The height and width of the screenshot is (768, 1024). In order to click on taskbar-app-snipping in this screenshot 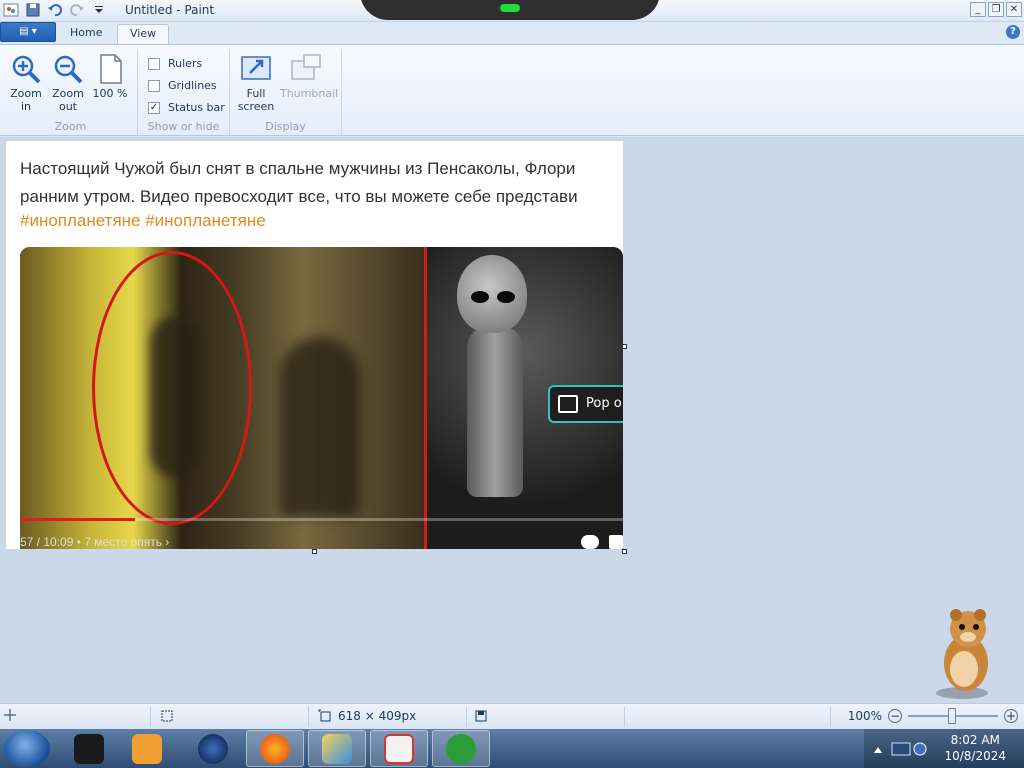, I will do `click(399, 748)`.